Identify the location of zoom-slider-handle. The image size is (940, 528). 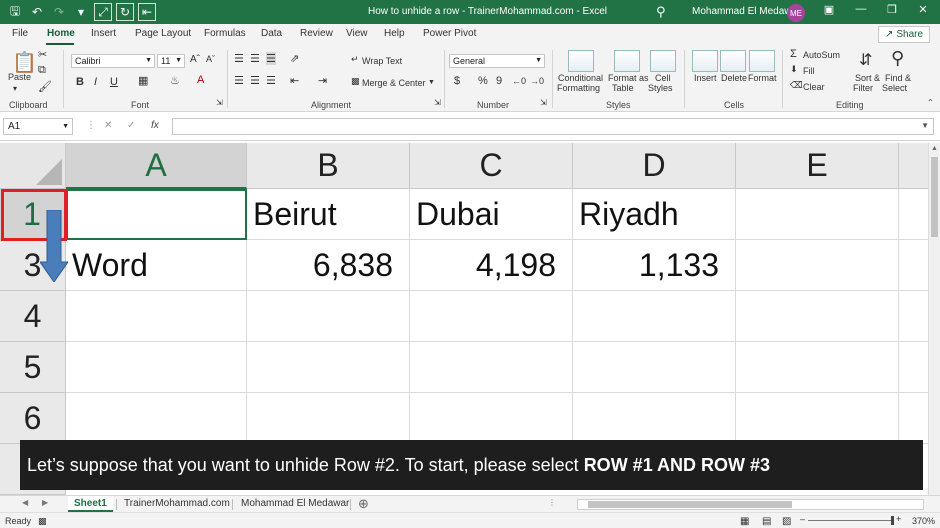
(892, 520).